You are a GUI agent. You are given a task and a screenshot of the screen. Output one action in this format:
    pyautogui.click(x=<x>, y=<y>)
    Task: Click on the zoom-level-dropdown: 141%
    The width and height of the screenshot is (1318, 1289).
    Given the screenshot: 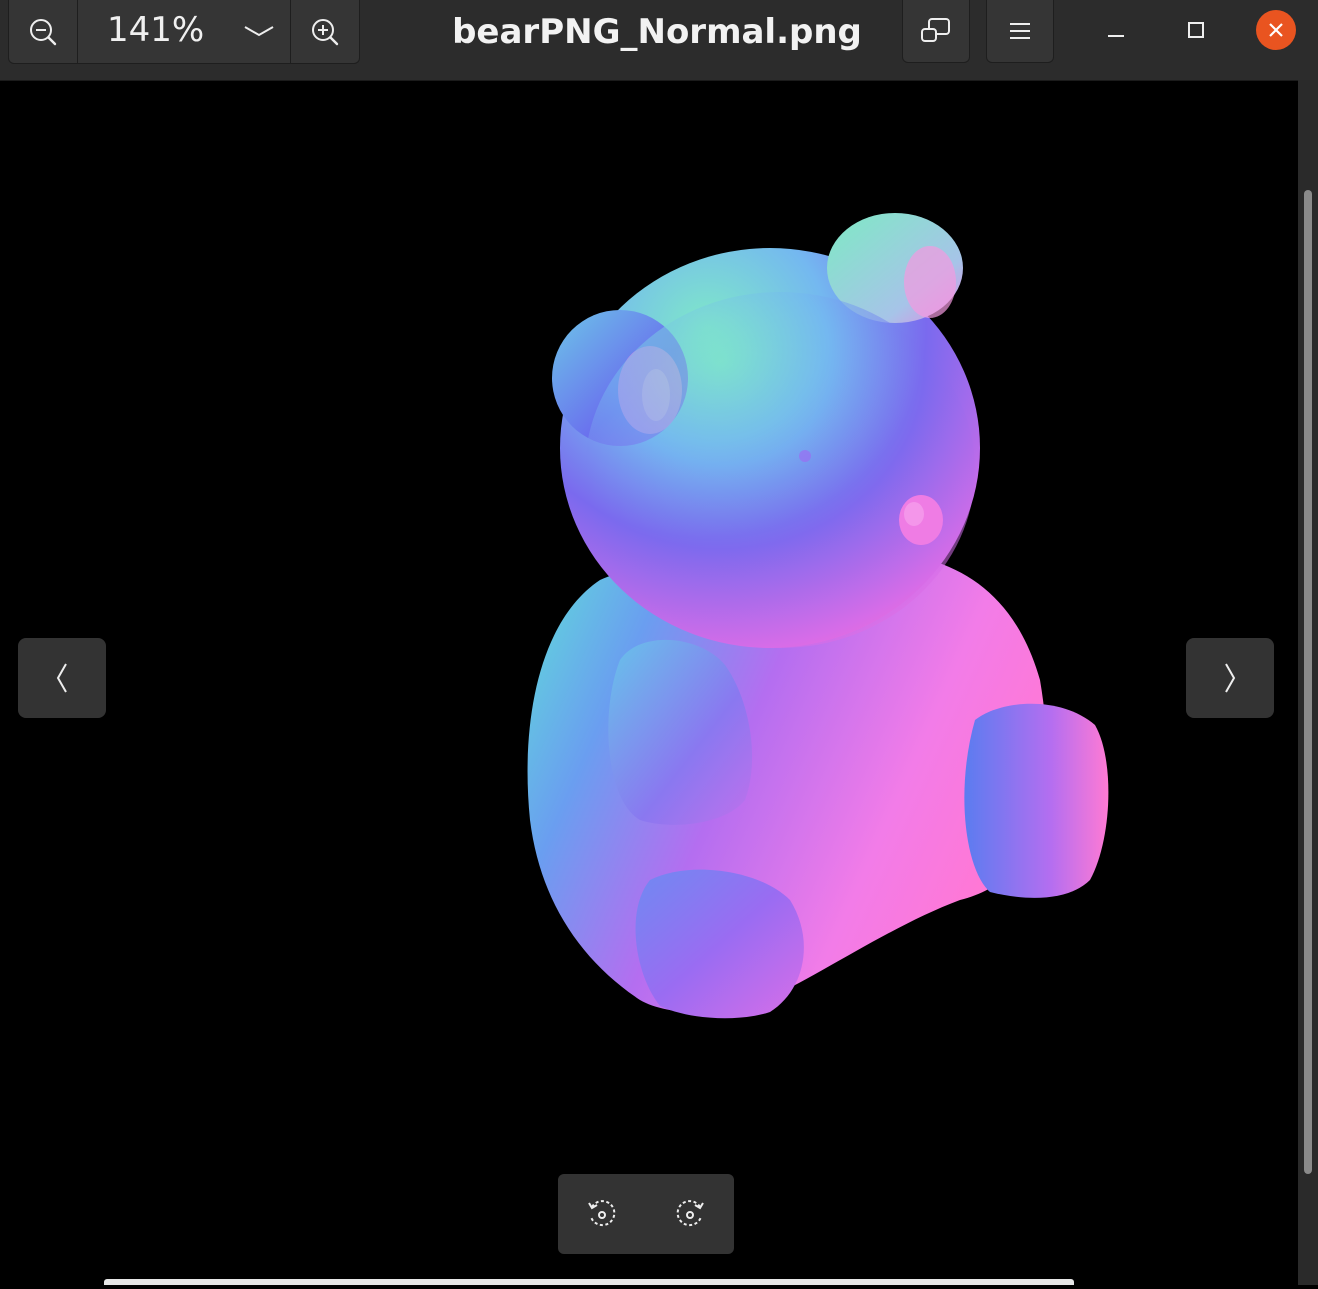 What is the action you would take?
    pyautogui.click(x=184, y=31)
    